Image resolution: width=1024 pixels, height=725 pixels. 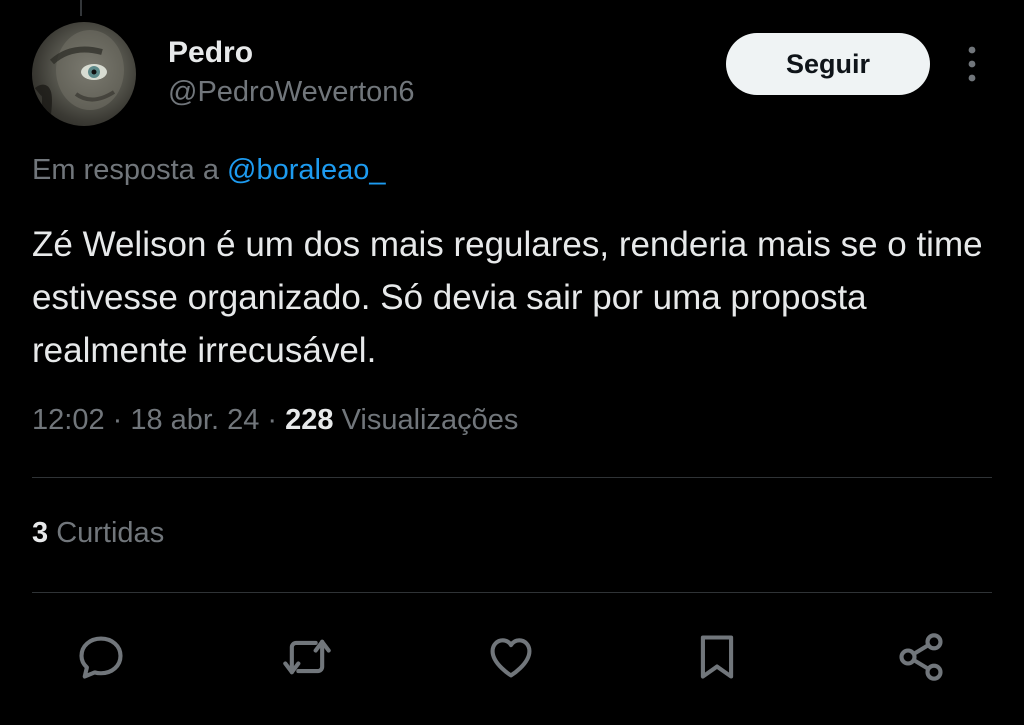 I want to click on bookmark-icon, so click(x=717, y=657).